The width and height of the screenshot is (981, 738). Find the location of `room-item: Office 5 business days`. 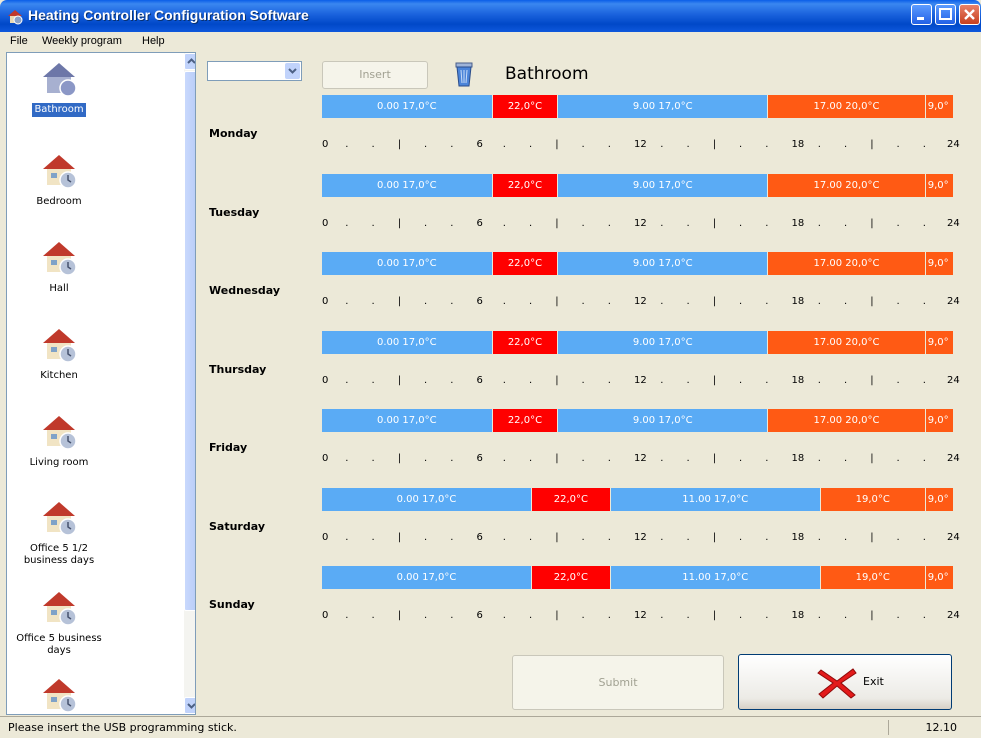

room-item: Office 5 business days is located at coordinates (59, 622).